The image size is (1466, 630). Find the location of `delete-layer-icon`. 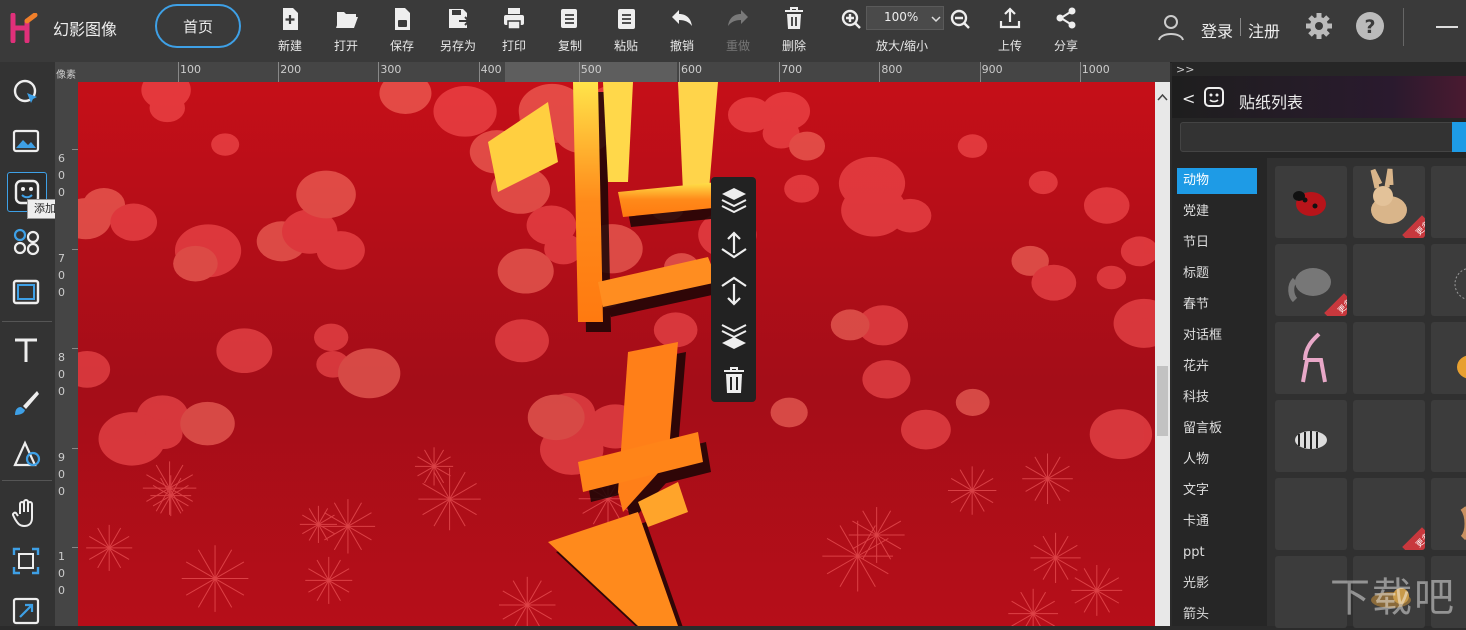

delete-layer-icon is located at coordinates (734, 382).